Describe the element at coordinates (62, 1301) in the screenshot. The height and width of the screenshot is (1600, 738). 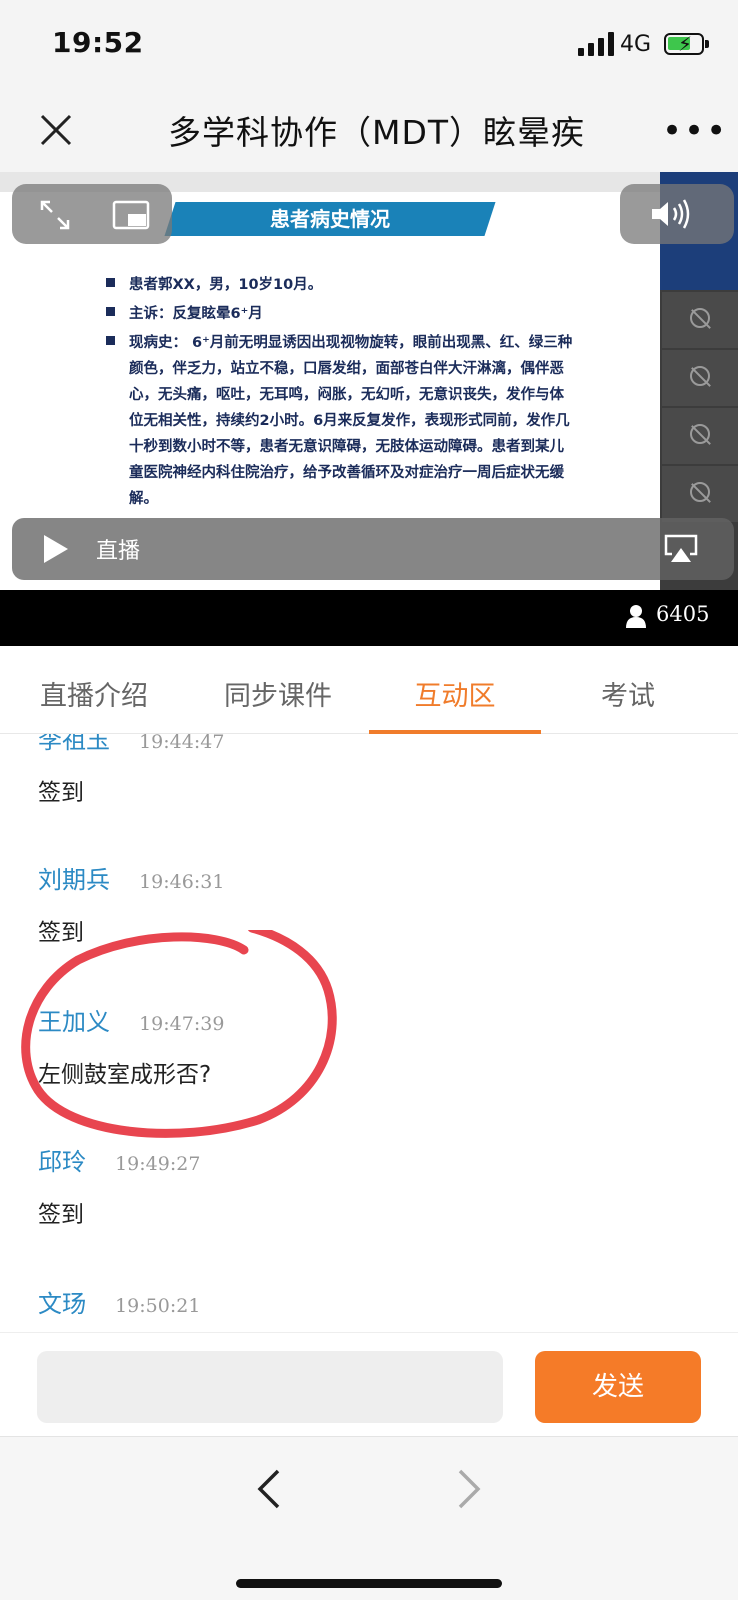
I see `chat-author: 文玚` at that location.